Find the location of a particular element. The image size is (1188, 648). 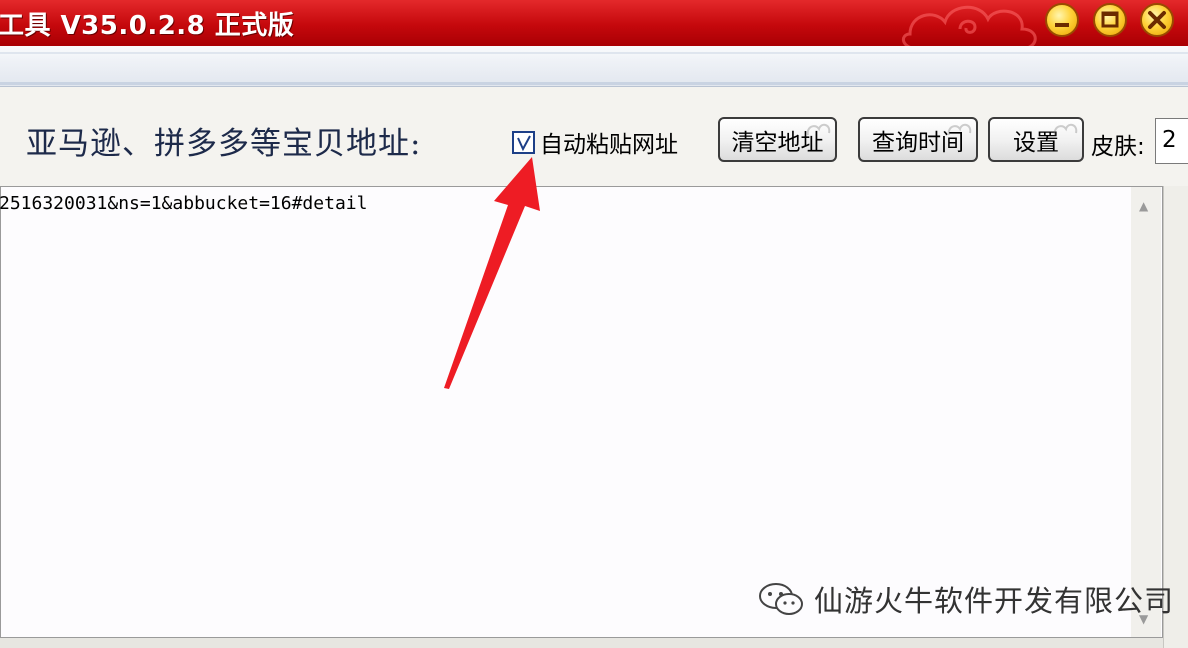

title-bar: 工具 V35.0.2.8 正式版 is located at coordinates (594, 23).